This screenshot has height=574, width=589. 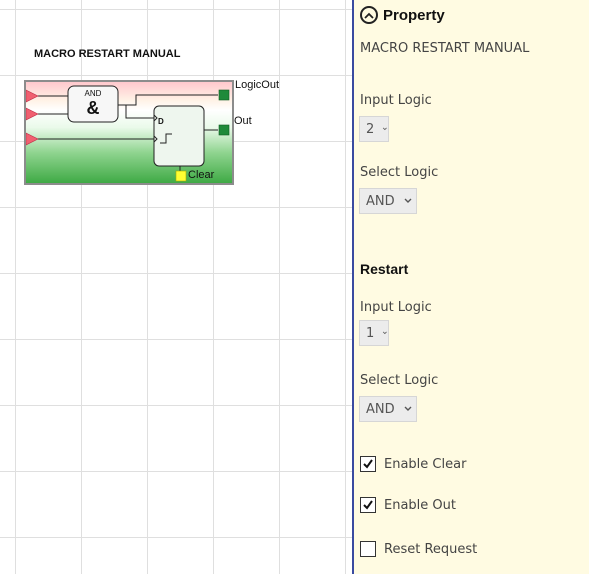 What do you see at coordinates (93, 93) in the screenshot?
I see `and-gate-label: AND` at bounding box center [93, 93].